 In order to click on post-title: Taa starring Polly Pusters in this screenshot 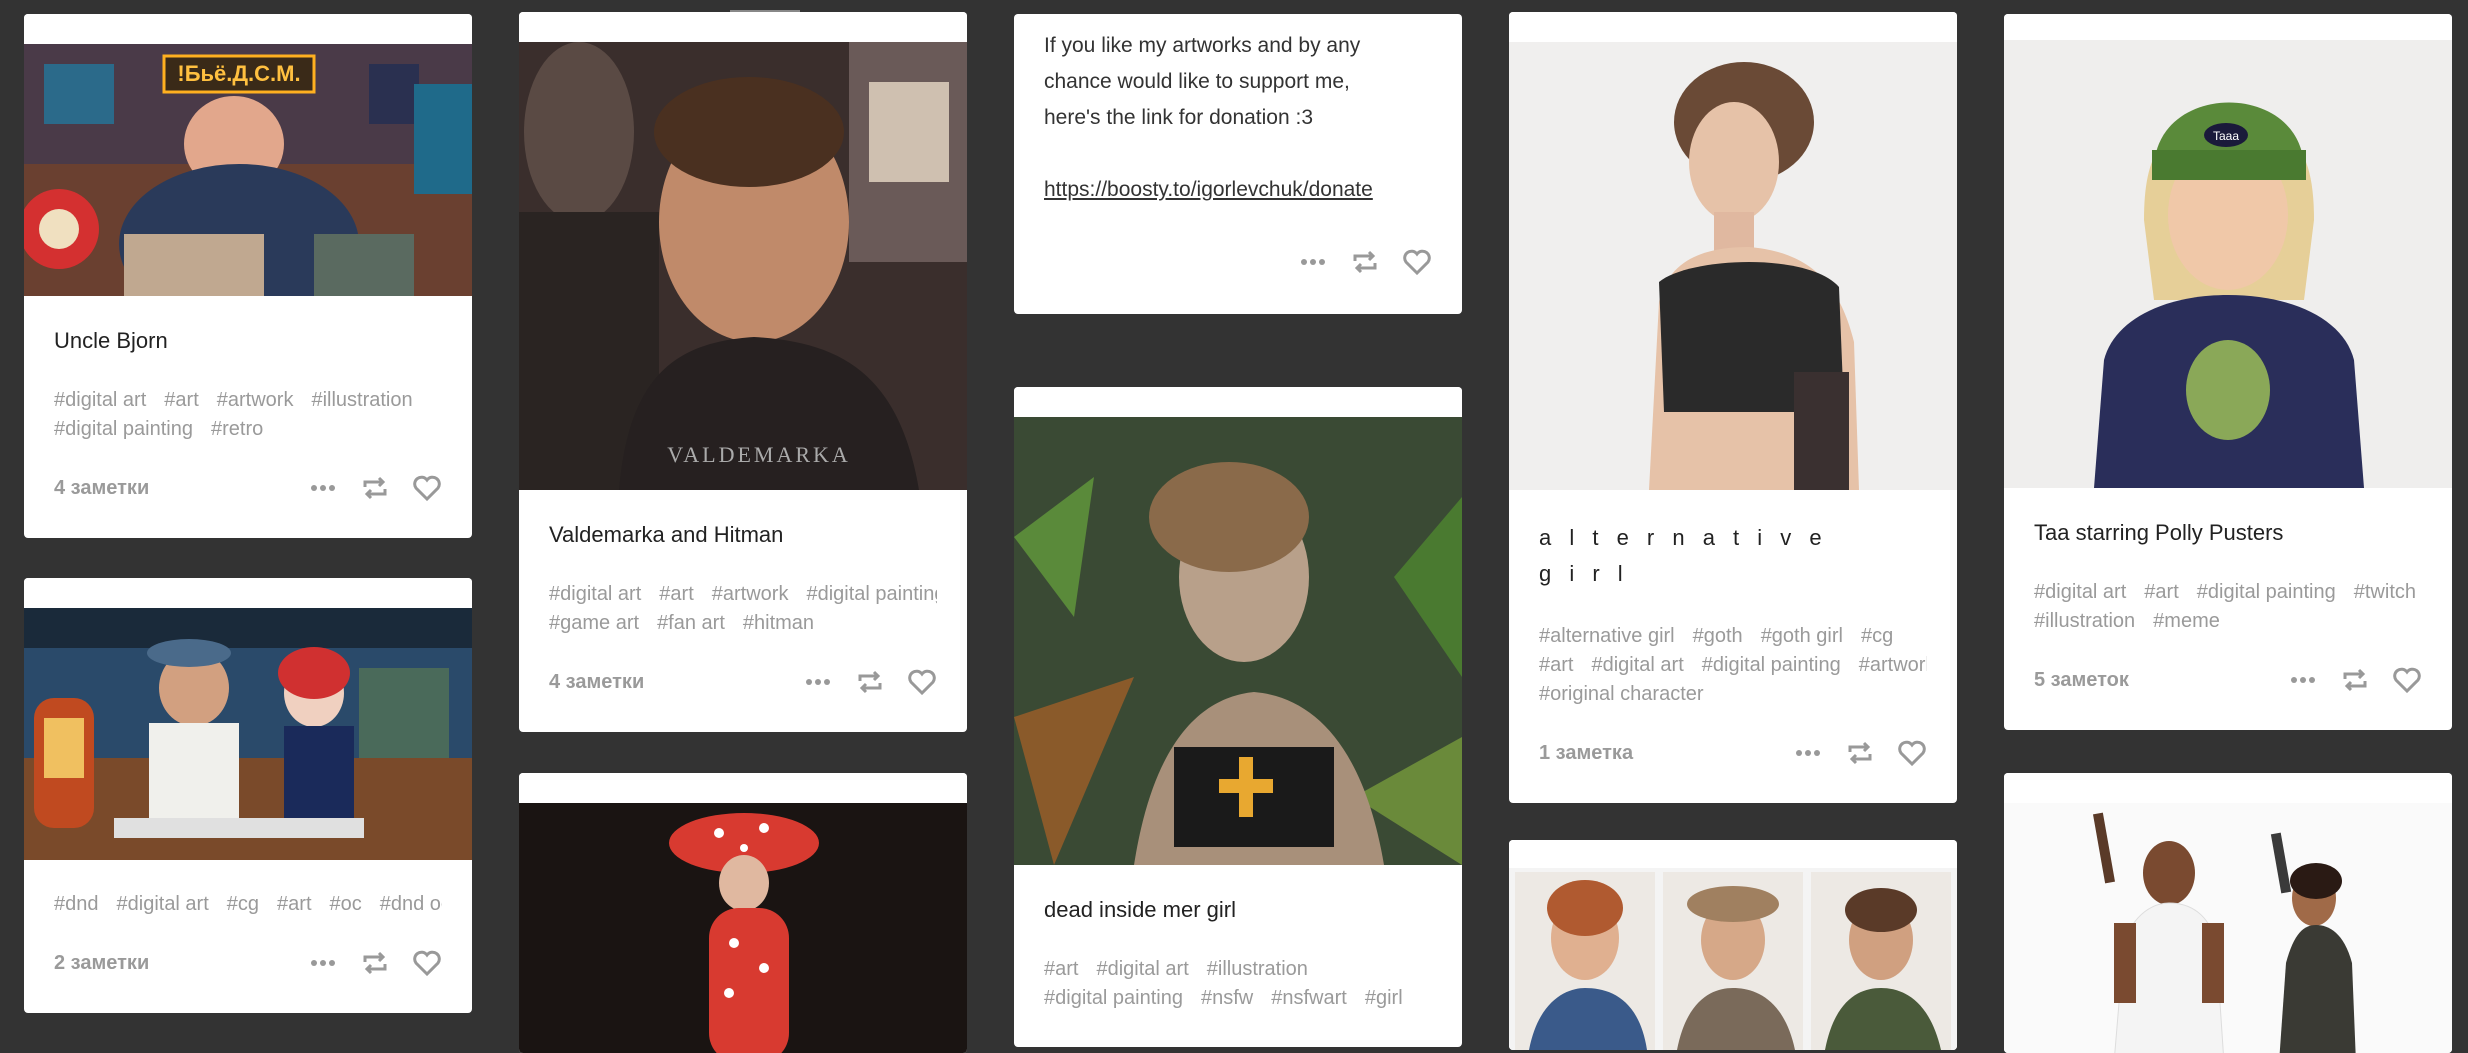, I will do `click(2159, 532)`.